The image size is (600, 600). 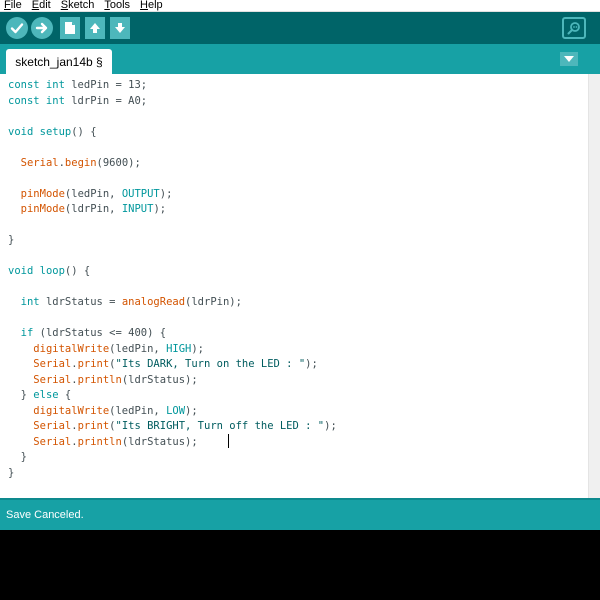 I want to click on verify-button, so click(x=17, y=28).